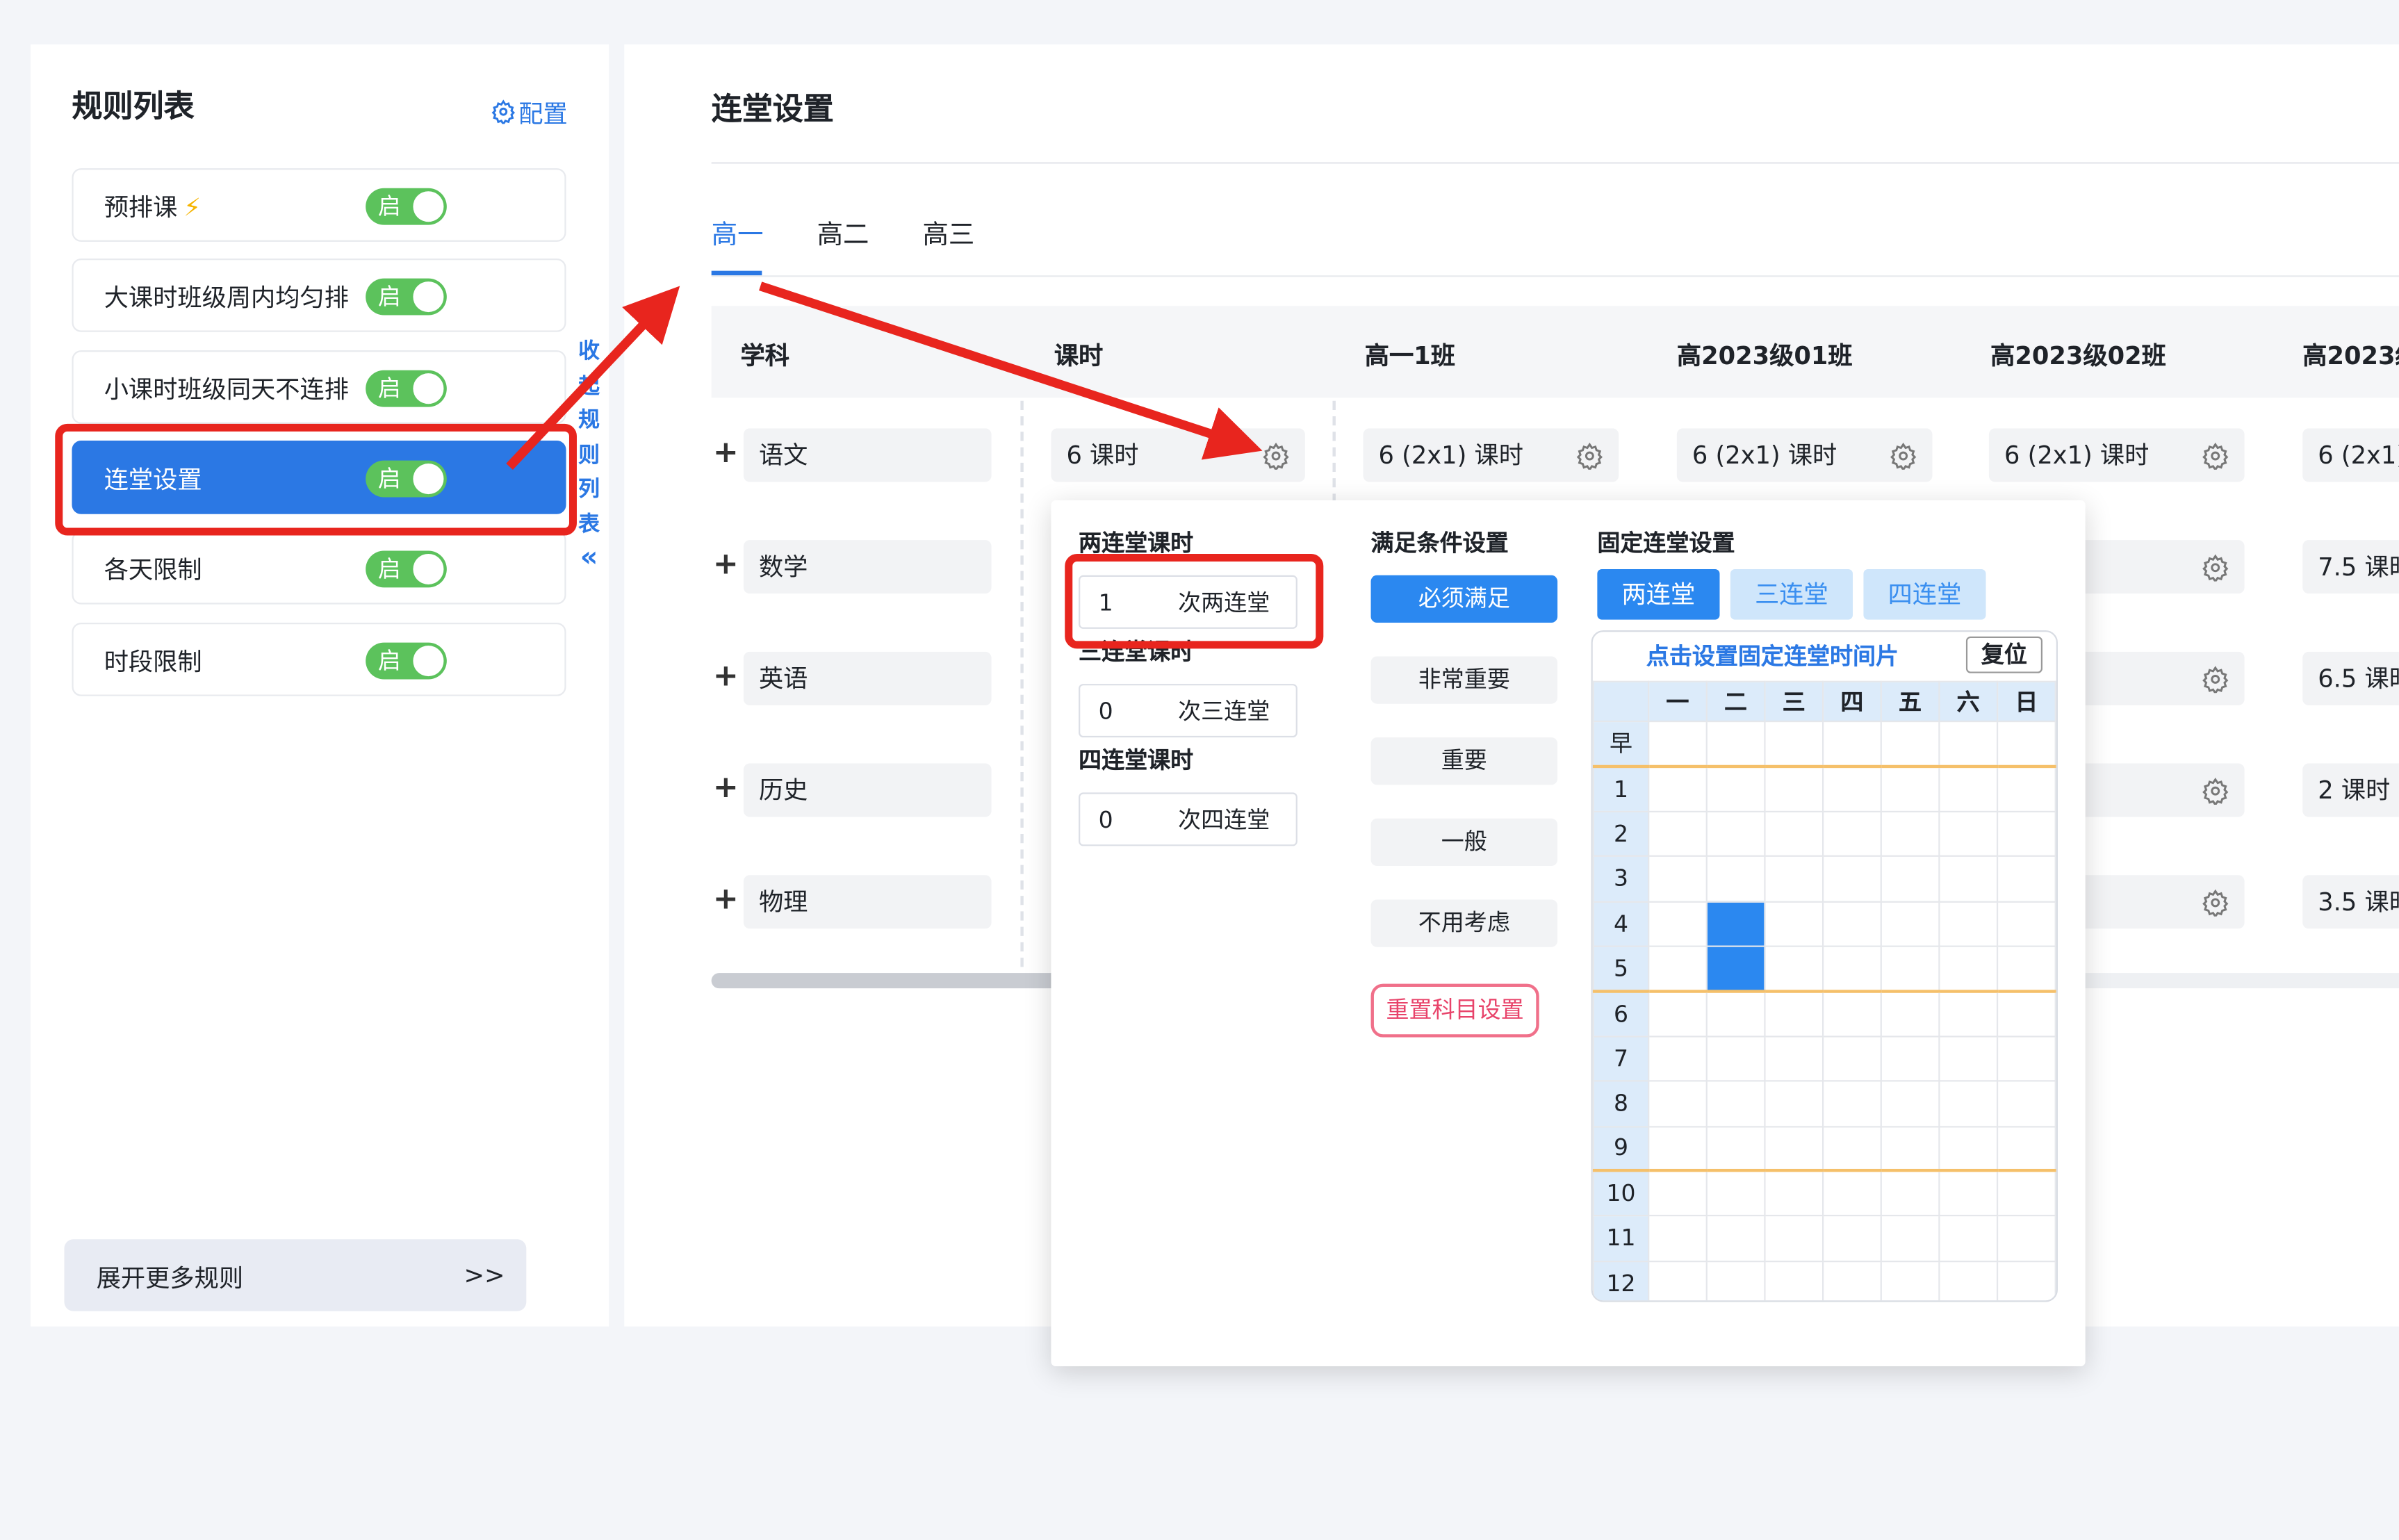 Image resolution: width=2399 pixels, height=1540 pixels. Describe the element at coordinates (1188, 711) in the screenshot. I see `three-consecutive-input: 0 次三连堂` at that location.